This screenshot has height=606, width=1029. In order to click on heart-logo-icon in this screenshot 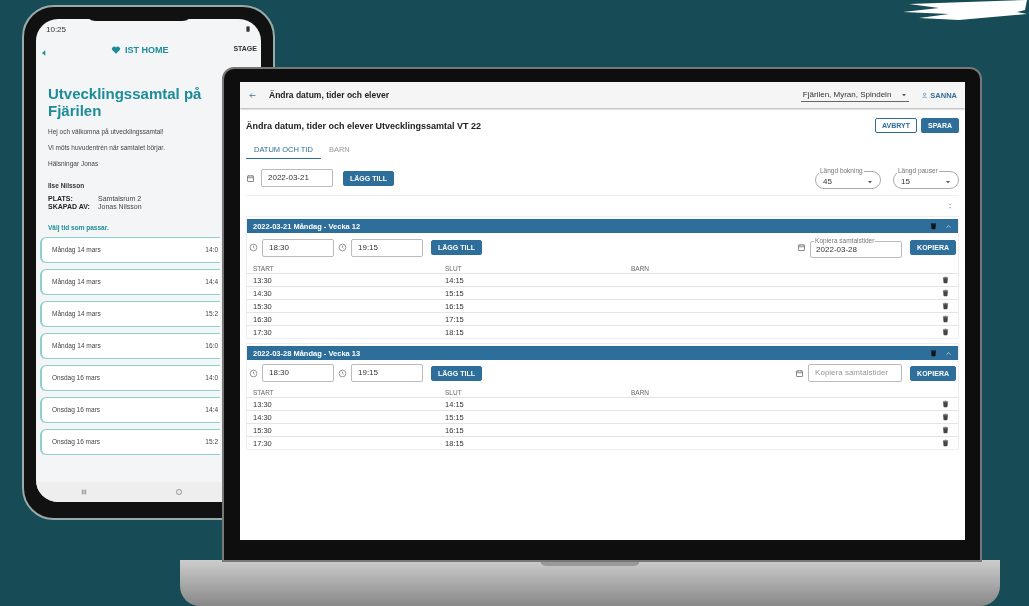, I will do `click(116, 50)`.